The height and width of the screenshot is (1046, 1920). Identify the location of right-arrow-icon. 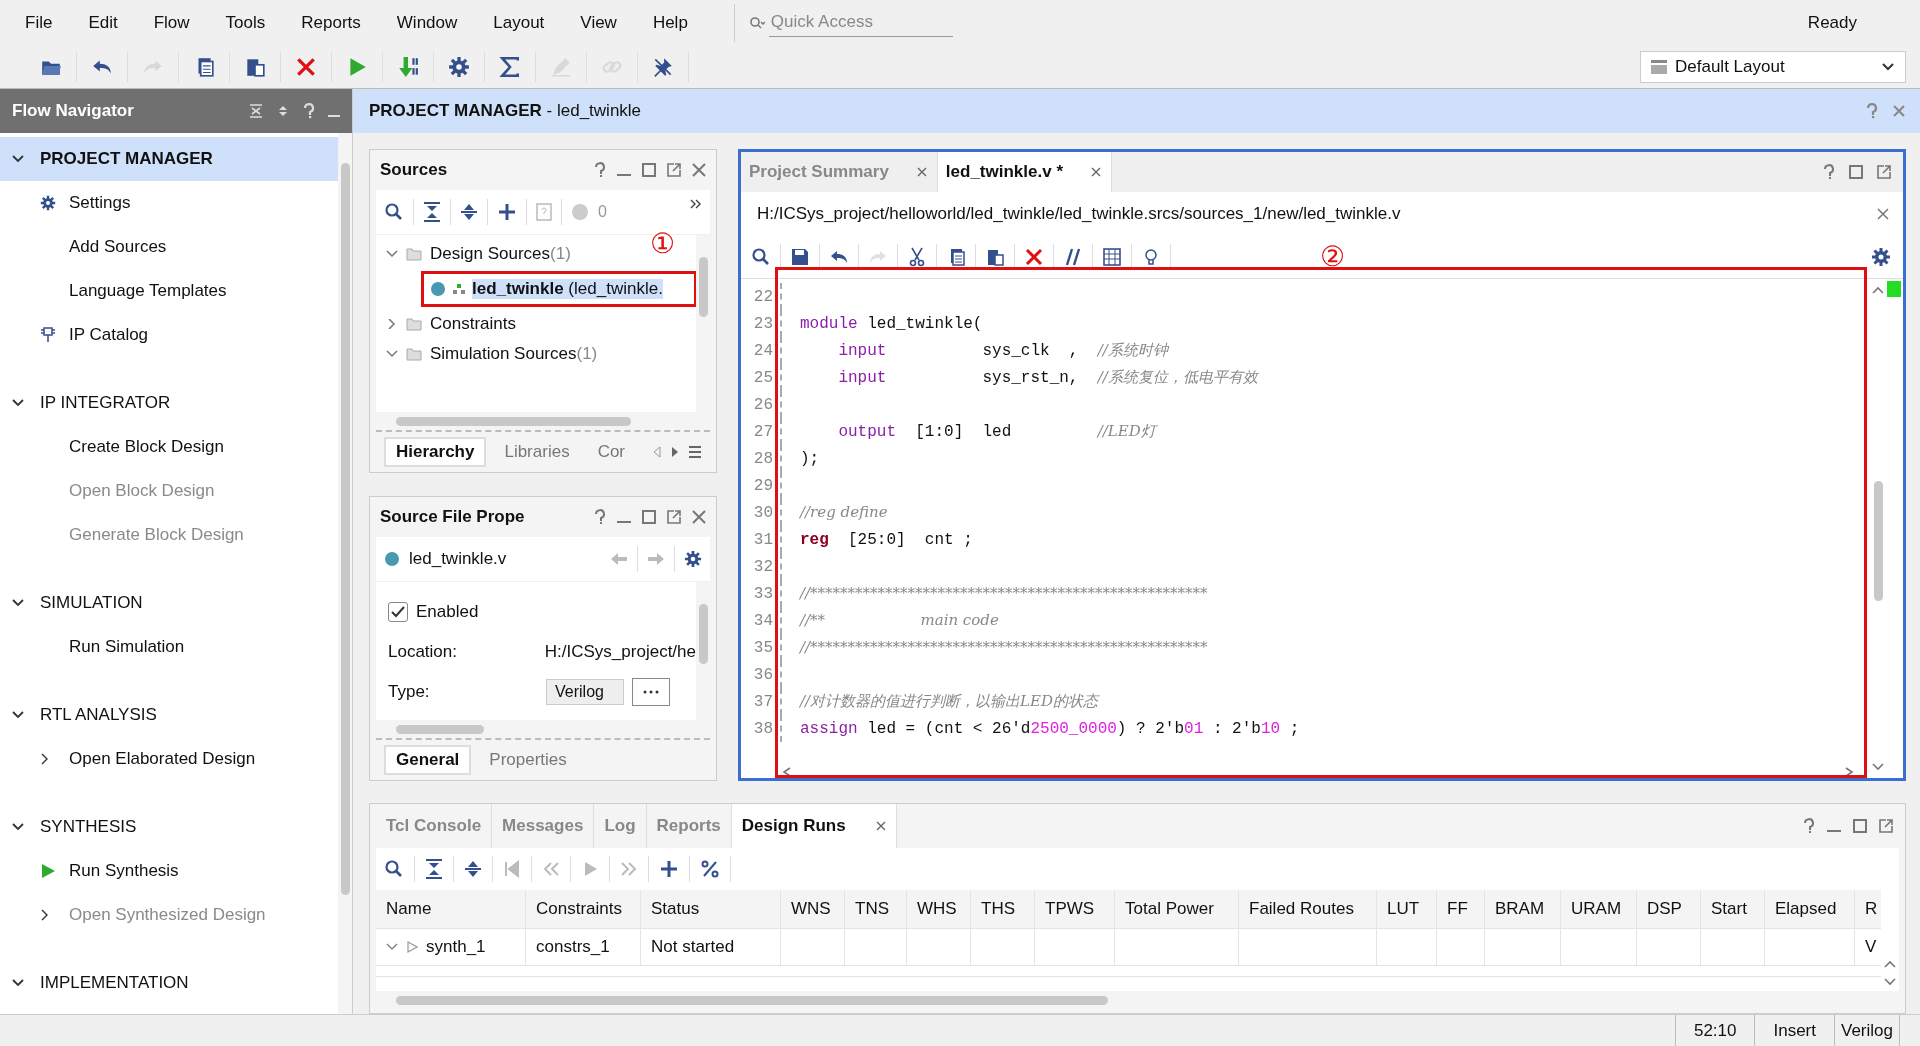
(675, 452).